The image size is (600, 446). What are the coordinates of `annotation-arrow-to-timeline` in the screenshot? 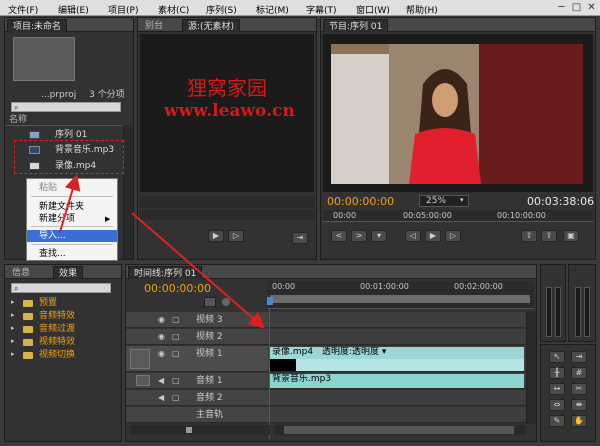 It's located at (198, 270).